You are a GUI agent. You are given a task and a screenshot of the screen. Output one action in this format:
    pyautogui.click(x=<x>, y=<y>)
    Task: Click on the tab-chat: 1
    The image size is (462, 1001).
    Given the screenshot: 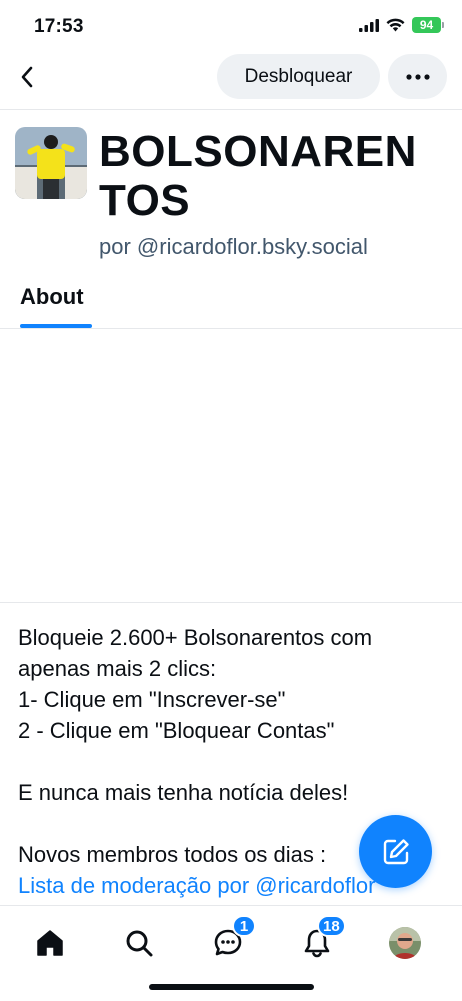 What is the action you would take?
    pyautogui.click(x=231, y=940)
    